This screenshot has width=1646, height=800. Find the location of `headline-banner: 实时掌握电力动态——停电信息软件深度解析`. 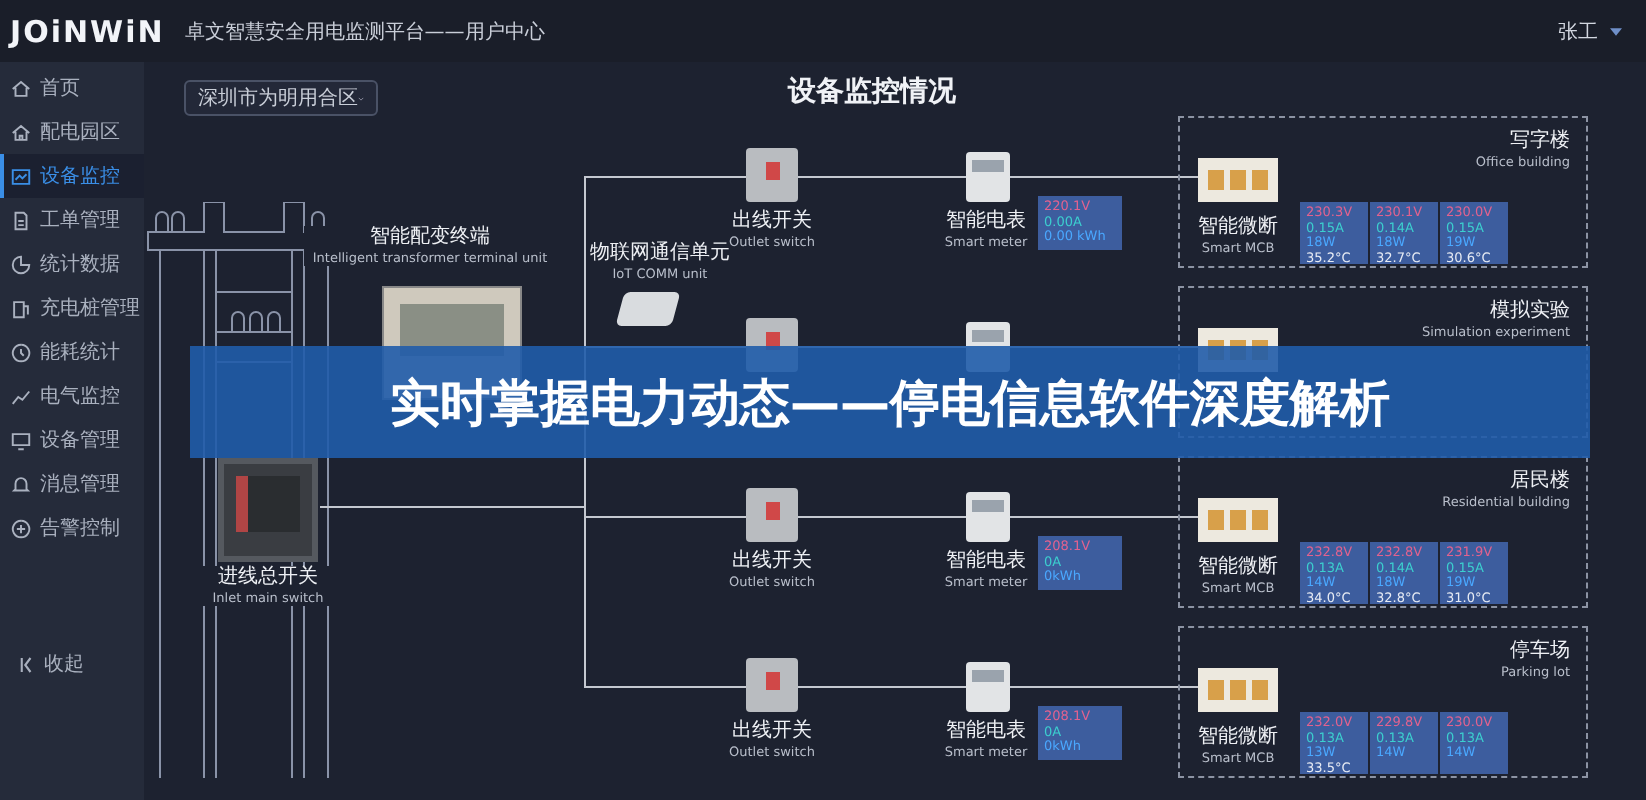

headline-banner: 实时掌握电力动态——停电信息软件深度解析 is located at coordinates (890, 402).